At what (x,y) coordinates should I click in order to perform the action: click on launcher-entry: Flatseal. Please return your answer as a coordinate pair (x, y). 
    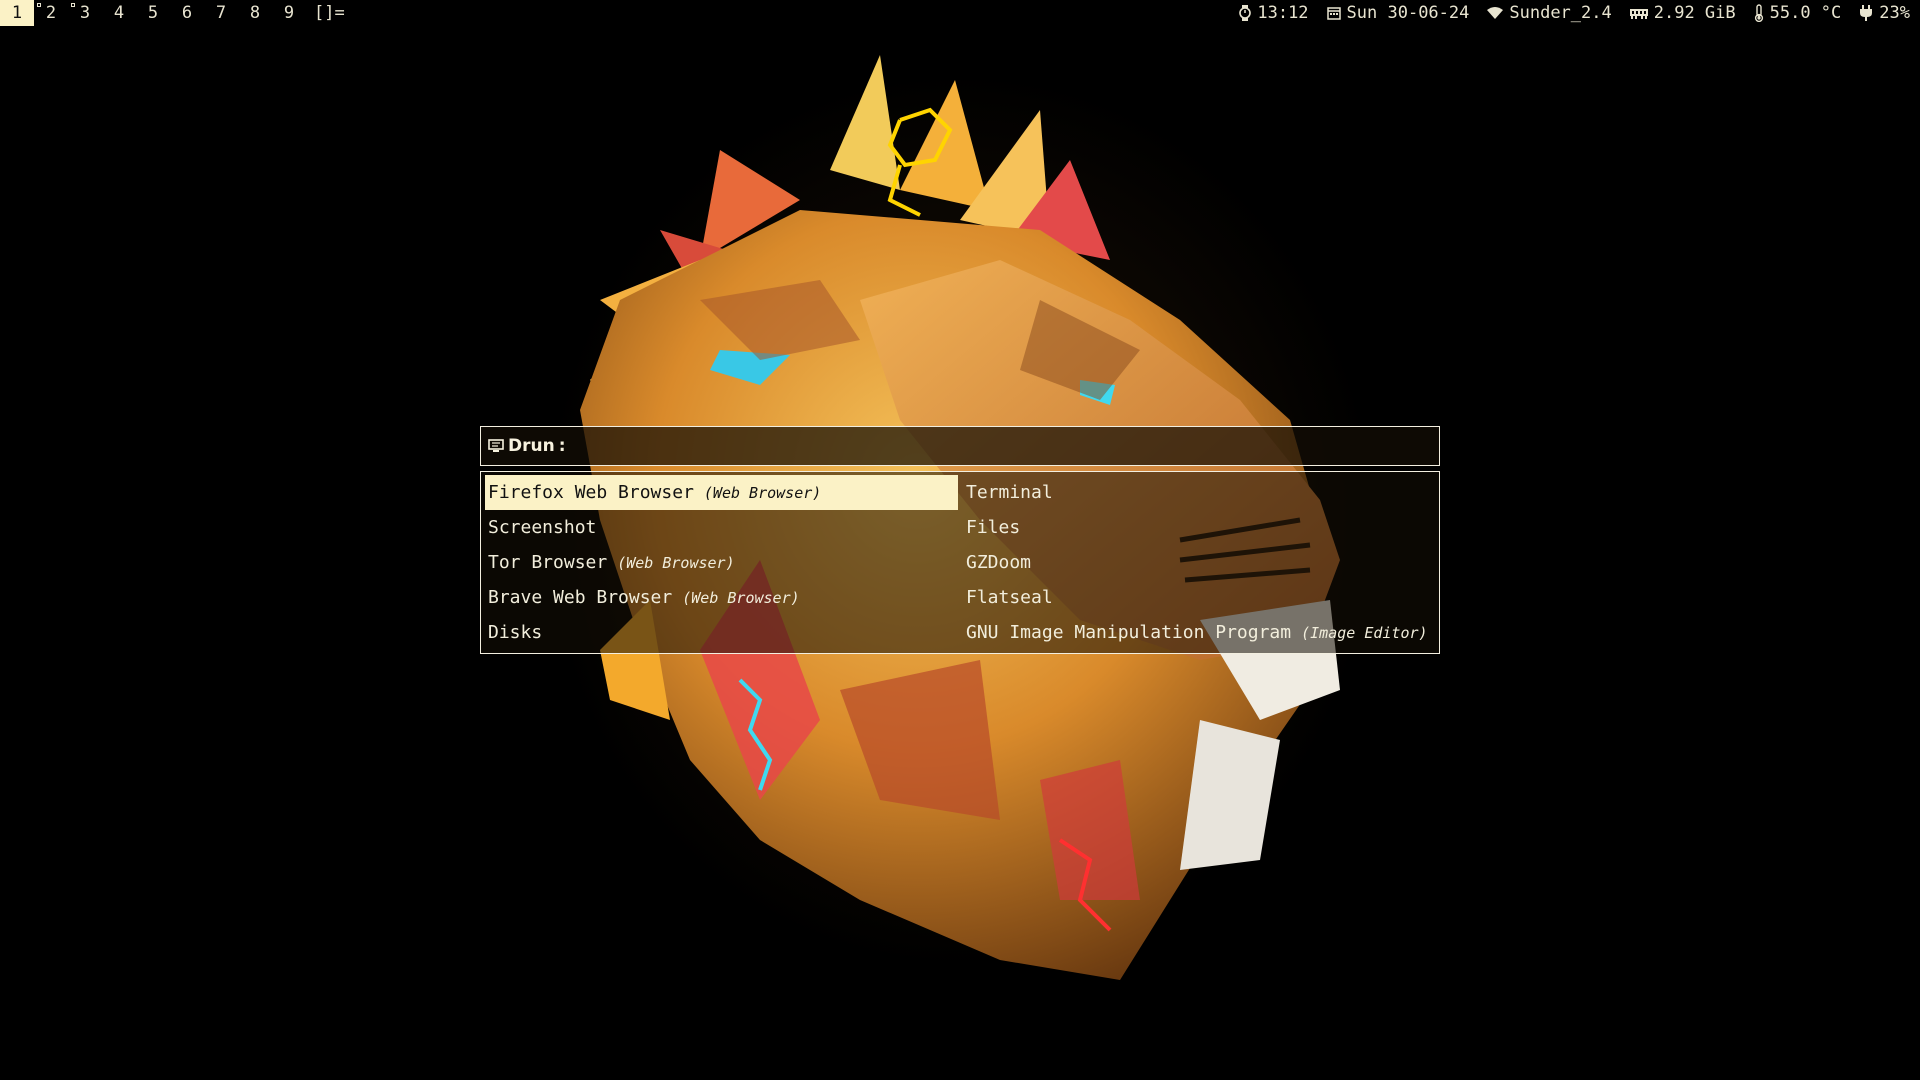
    Looking at the image, I should click on (1199, 597).